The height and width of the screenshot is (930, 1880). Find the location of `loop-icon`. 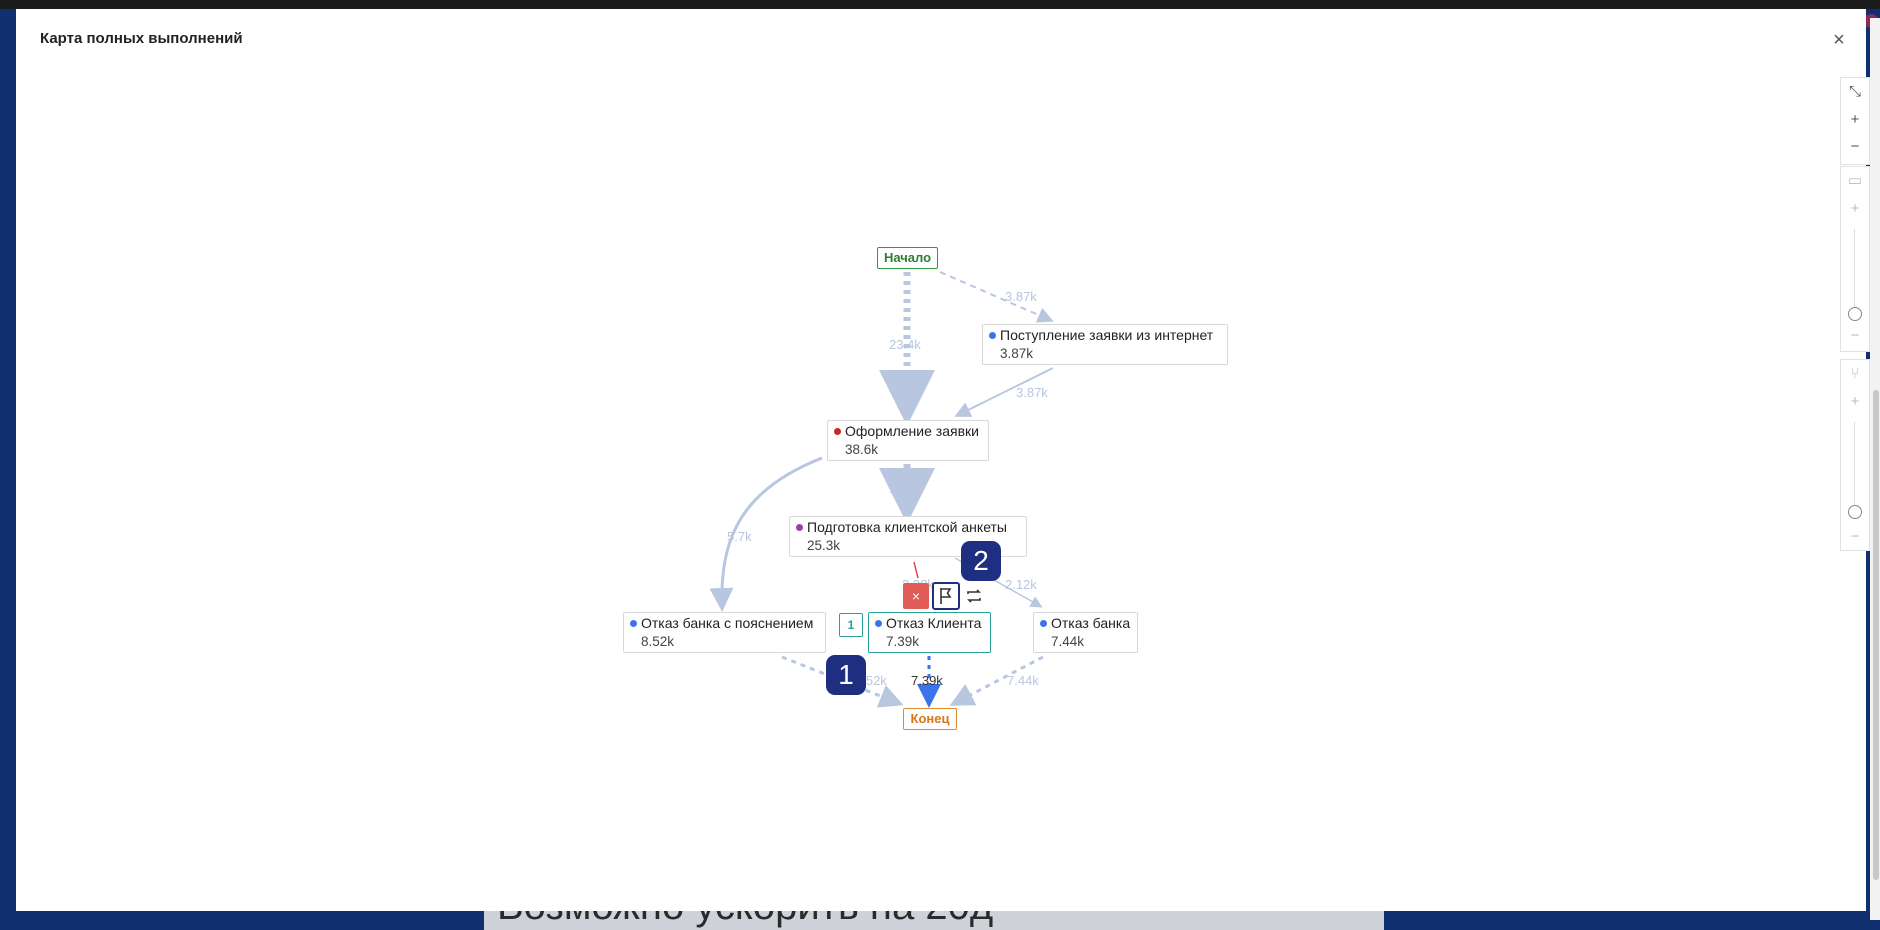

loop-icon is located at coordinates (974, 596).